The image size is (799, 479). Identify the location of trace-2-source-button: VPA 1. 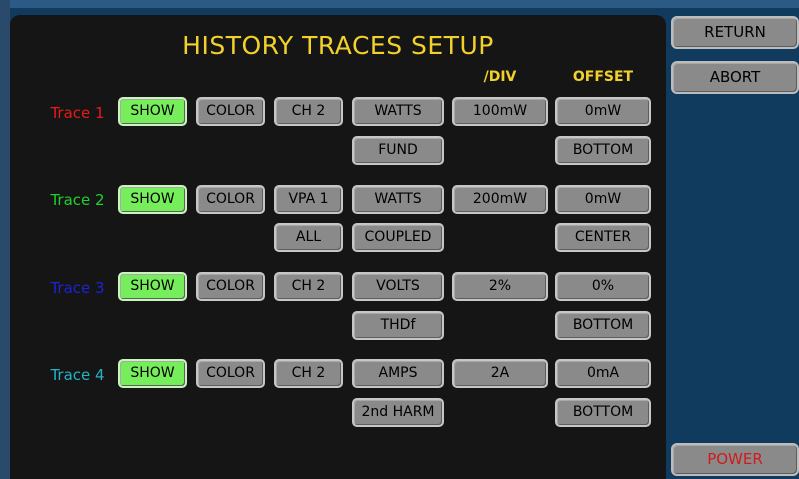
(308, 199).